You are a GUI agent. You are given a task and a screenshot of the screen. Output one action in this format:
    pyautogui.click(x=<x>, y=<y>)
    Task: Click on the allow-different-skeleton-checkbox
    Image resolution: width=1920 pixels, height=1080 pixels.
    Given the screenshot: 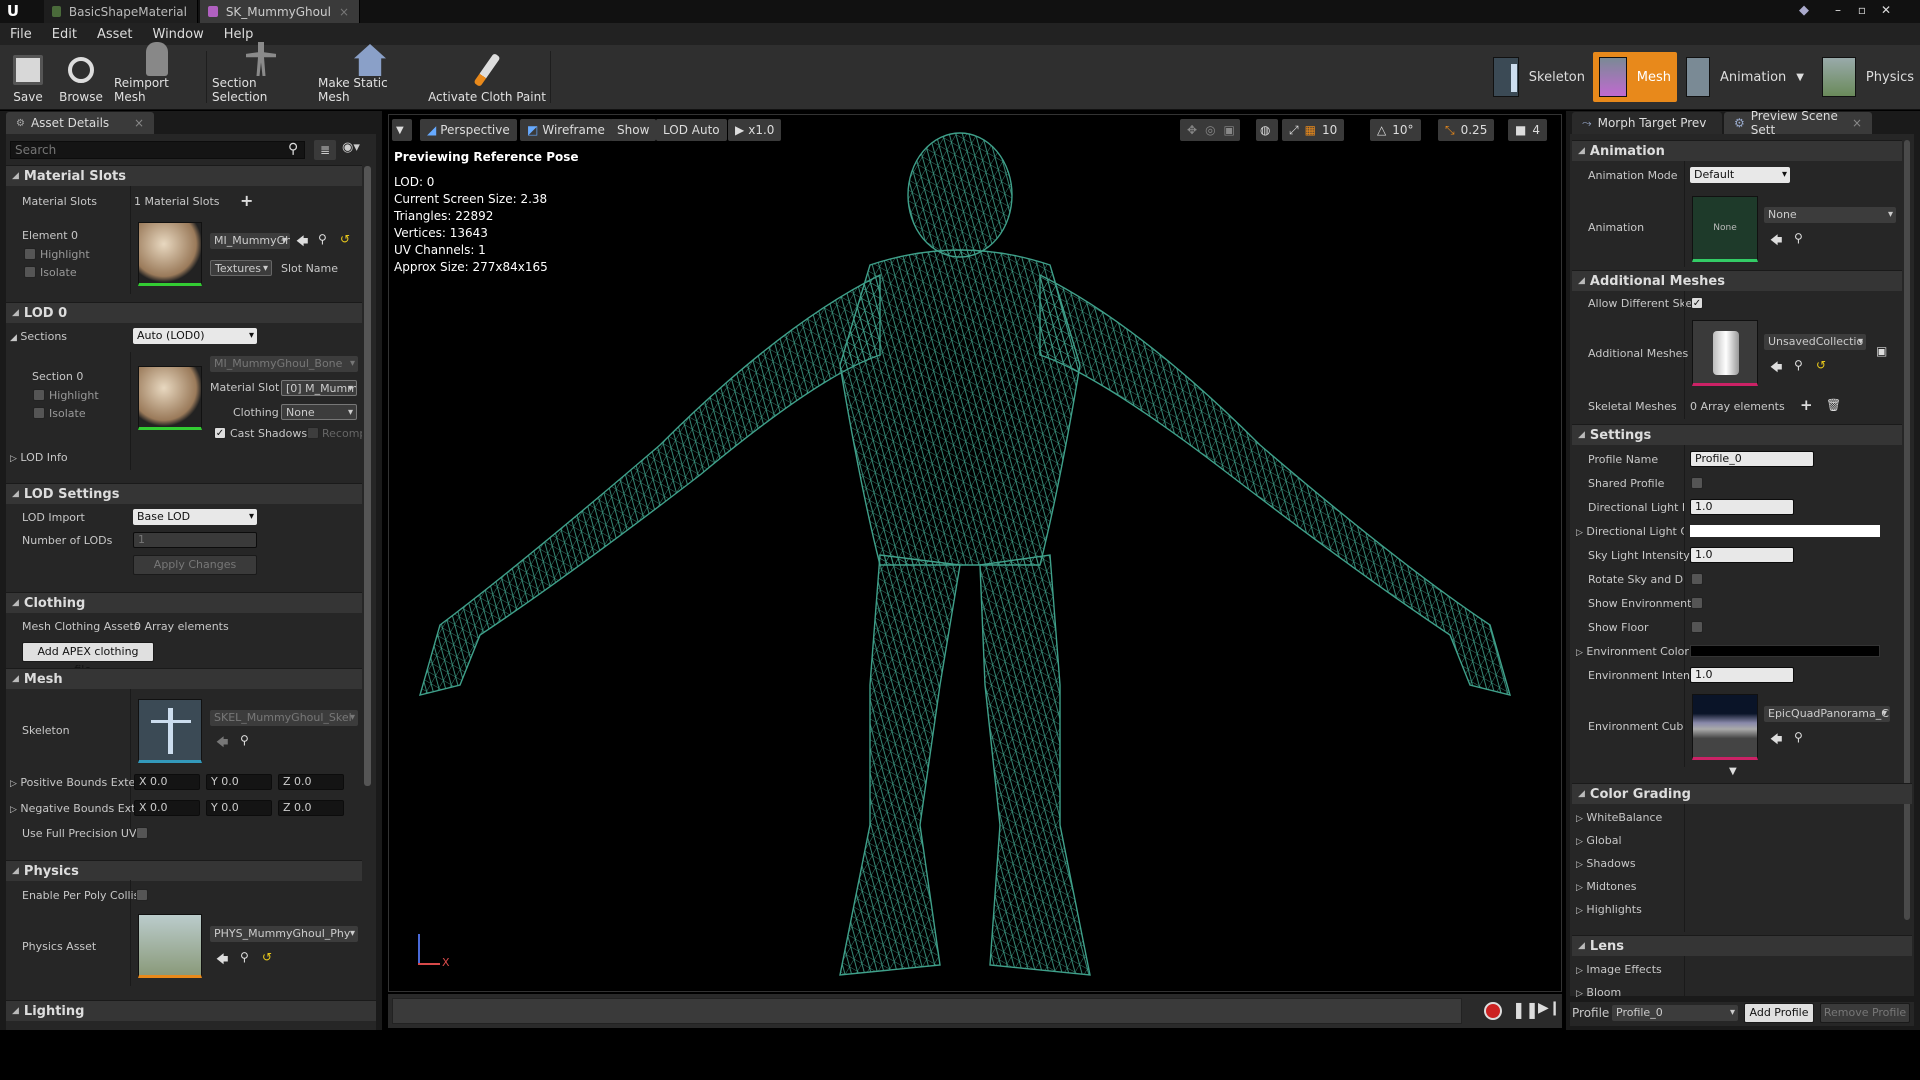 What is the action you would take?
    pyautogui.click(x=1697, y=303)
    